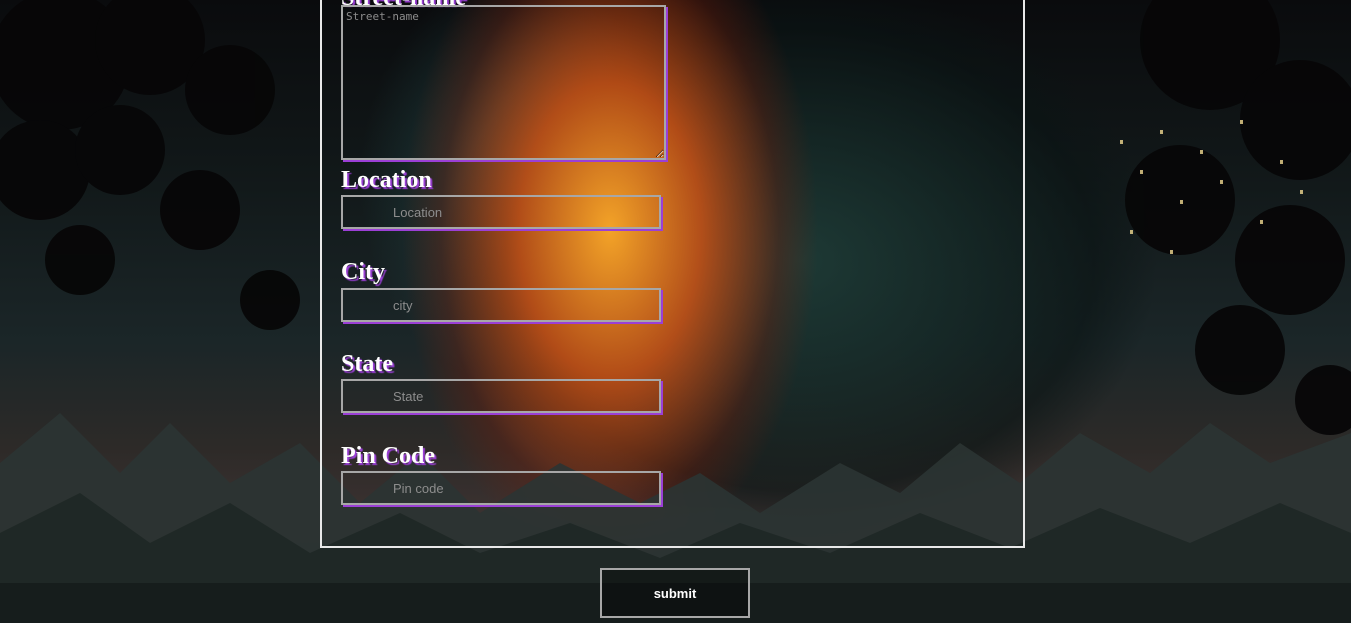 Image resolution: width=1351 pixels, height=623 pixels. What do you see at coordinates (1211, 187) in the screenshot?
I see `city-lights` at bounding box center [1211, 187].